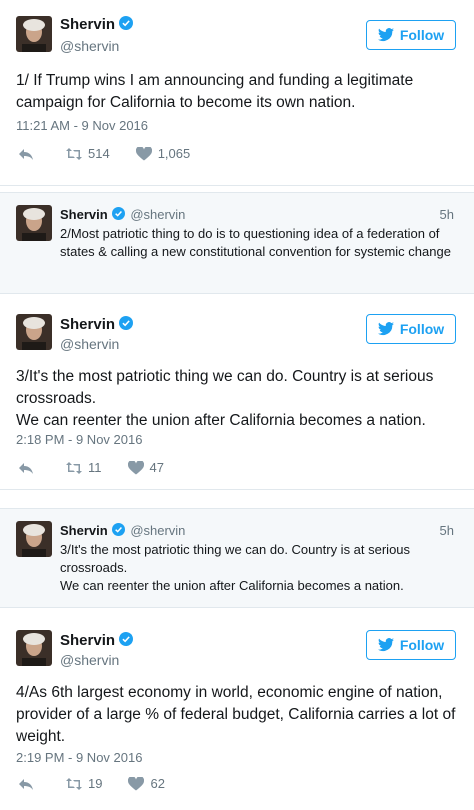 The width and height of the screenshot is (474, 810). What do you see at coordinates (95, 467) in the screenshot?
I see `retweet-count: 11` at bounding box center [95, 467].